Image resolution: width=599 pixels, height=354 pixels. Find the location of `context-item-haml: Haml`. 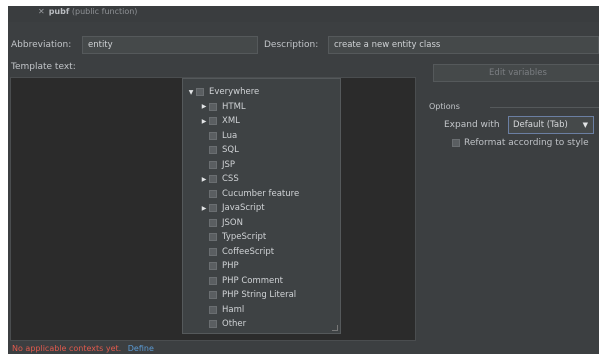

context-item-haml: Haml is located at coordinates (221, 310).